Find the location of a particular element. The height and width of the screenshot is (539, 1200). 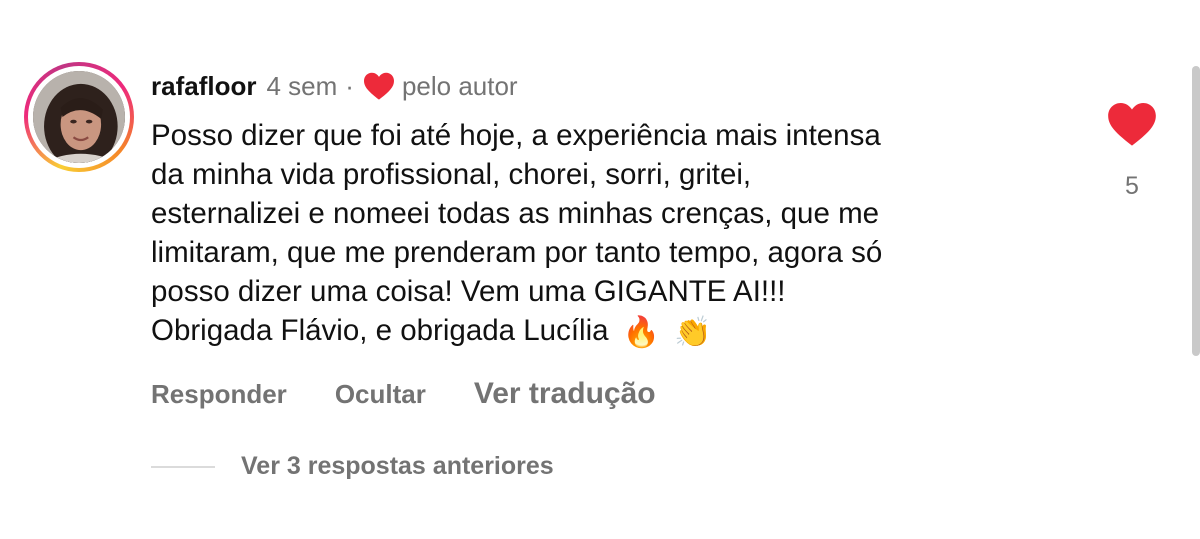

reply-button: Responder is located at coordinates (219, 394).